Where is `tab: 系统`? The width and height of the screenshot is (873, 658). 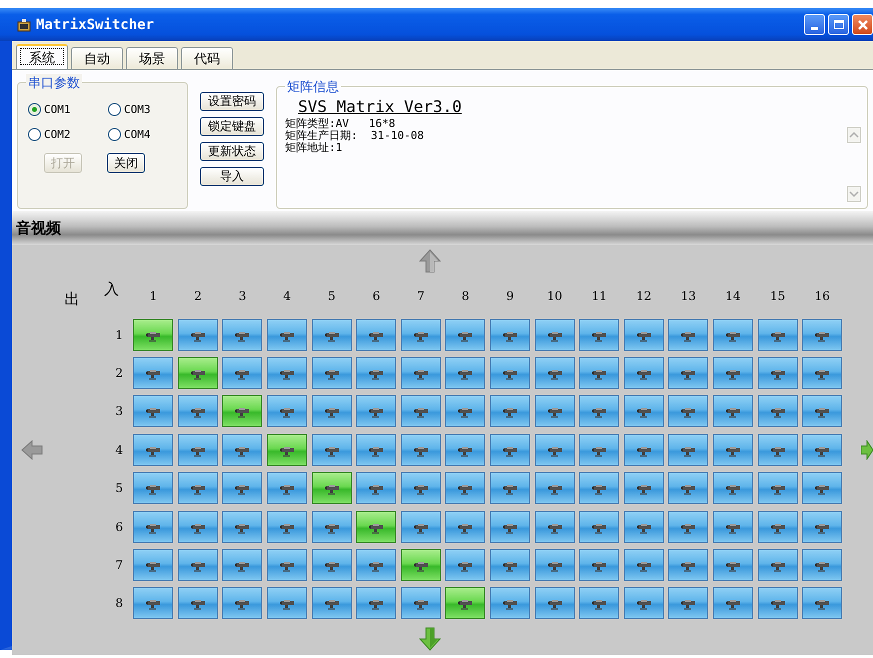
tab: 系统 is located at coordinates (42, 56).